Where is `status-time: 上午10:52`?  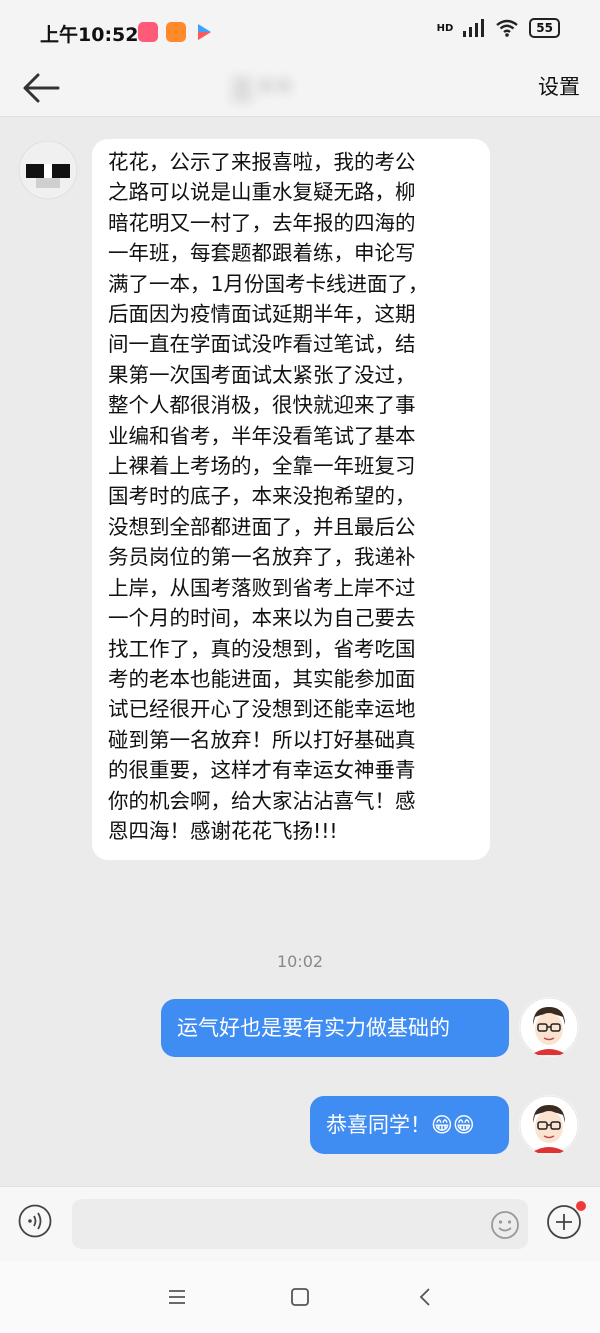
status-time: 上午10:52 is located at coordinates (89, 35).